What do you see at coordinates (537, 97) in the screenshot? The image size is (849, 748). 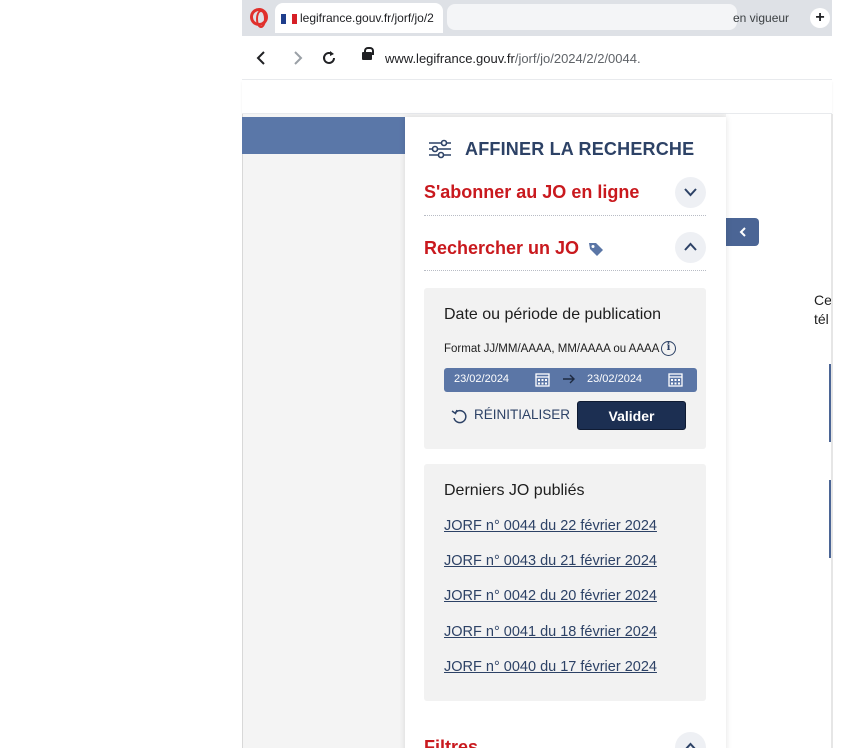 I see `bookmarks-bar` at bounding box center [537, 97].